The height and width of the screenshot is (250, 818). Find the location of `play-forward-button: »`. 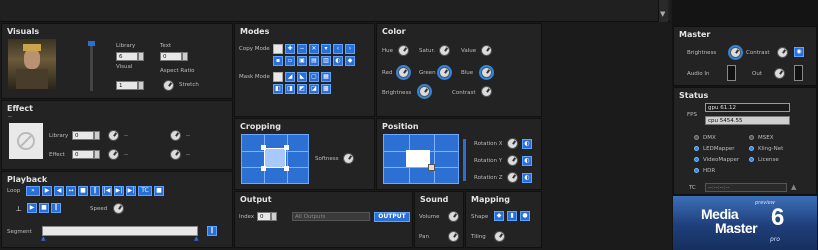

play-forward-button: » is located at coordinates (33, 191).